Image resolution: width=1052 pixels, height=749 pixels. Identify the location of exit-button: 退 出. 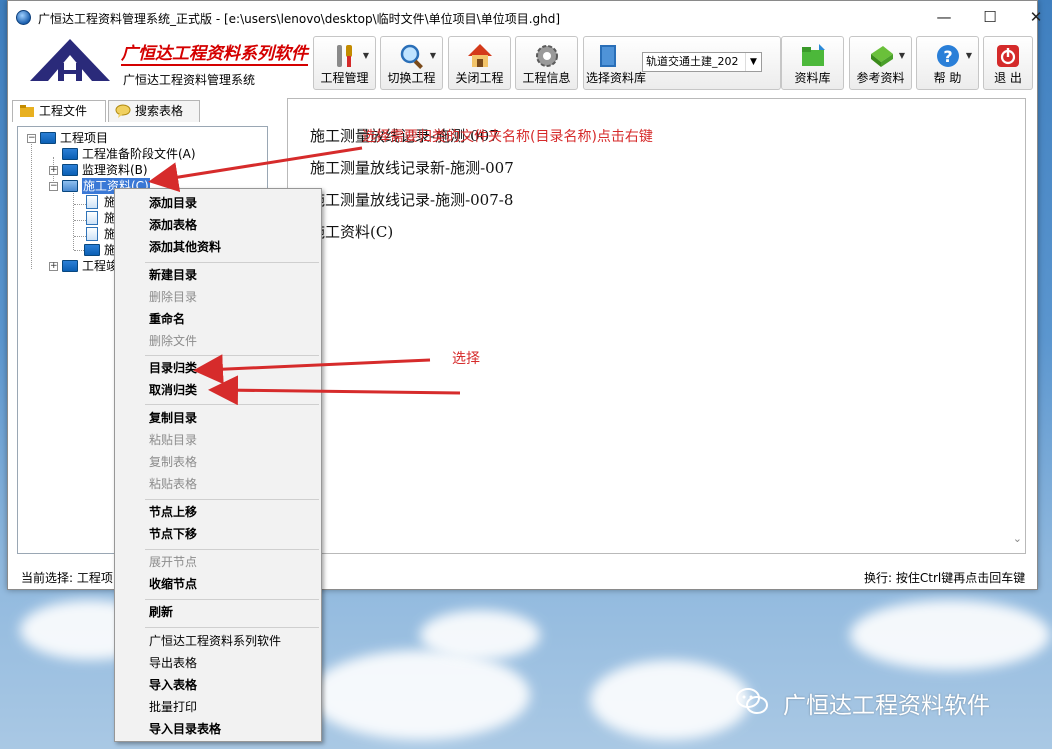
(1008, 63).